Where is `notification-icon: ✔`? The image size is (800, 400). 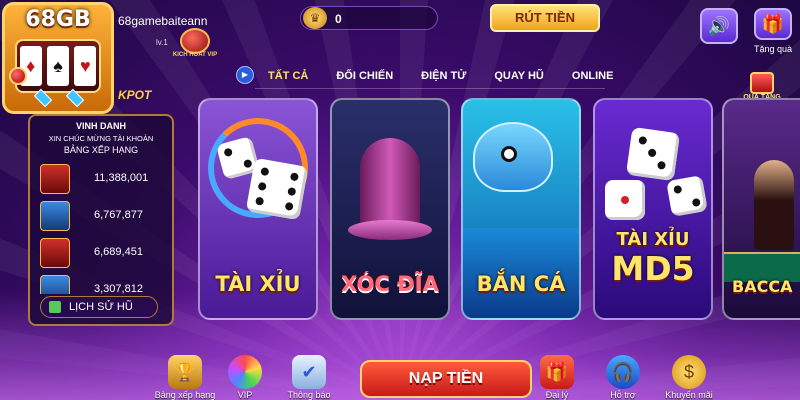 notification-icon: ✔ is located at coordinates (309, 372).